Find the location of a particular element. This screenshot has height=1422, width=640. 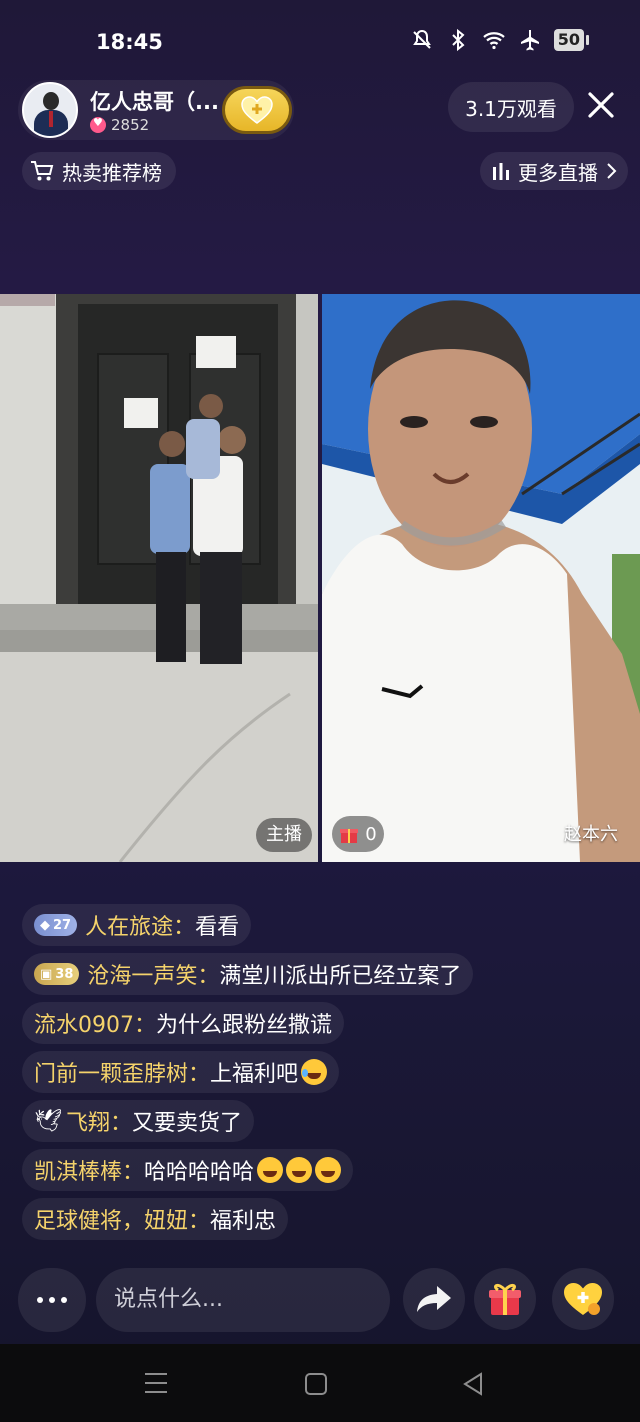

viewer-count: 3.1万观看 is located at coordinates (511, 107).